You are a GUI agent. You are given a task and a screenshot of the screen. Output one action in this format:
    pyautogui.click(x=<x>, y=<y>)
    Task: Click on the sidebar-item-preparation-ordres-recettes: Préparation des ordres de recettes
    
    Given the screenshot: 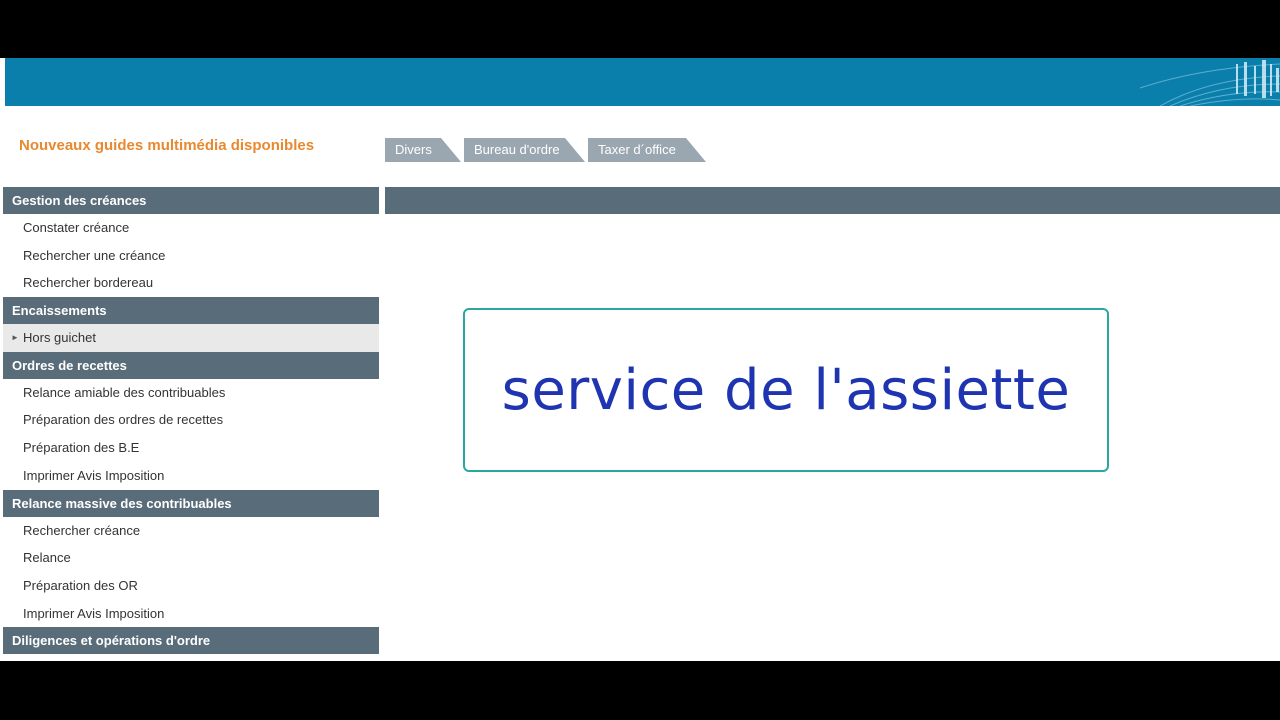 What is the action you would take?
    pyautogui.click(x=191, y=420)
    